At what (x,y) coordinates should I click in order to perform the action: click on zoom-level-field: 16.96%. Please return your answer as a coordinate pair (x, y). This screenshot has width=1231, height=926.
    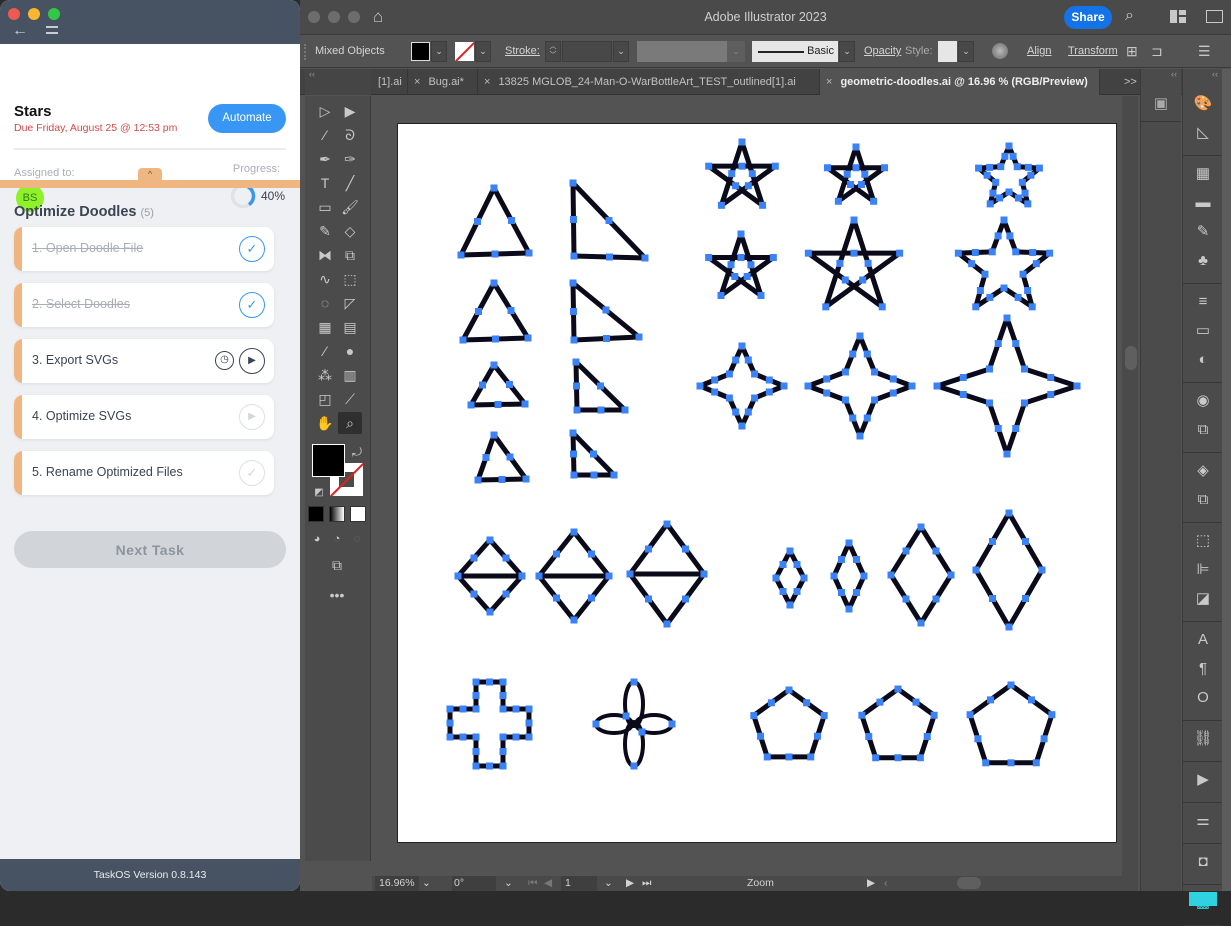
    Looking at the image, I should click on (397, 883).